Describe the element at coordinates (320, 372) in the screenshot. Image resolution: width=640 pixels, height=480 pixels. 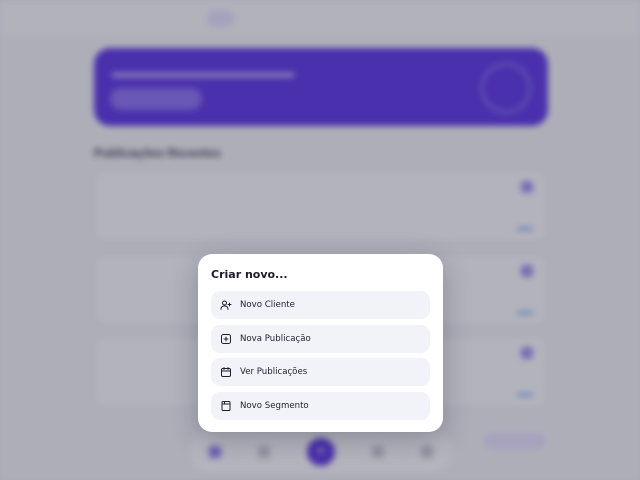
I see `view-publications-option: Ver Publicações` at that location.